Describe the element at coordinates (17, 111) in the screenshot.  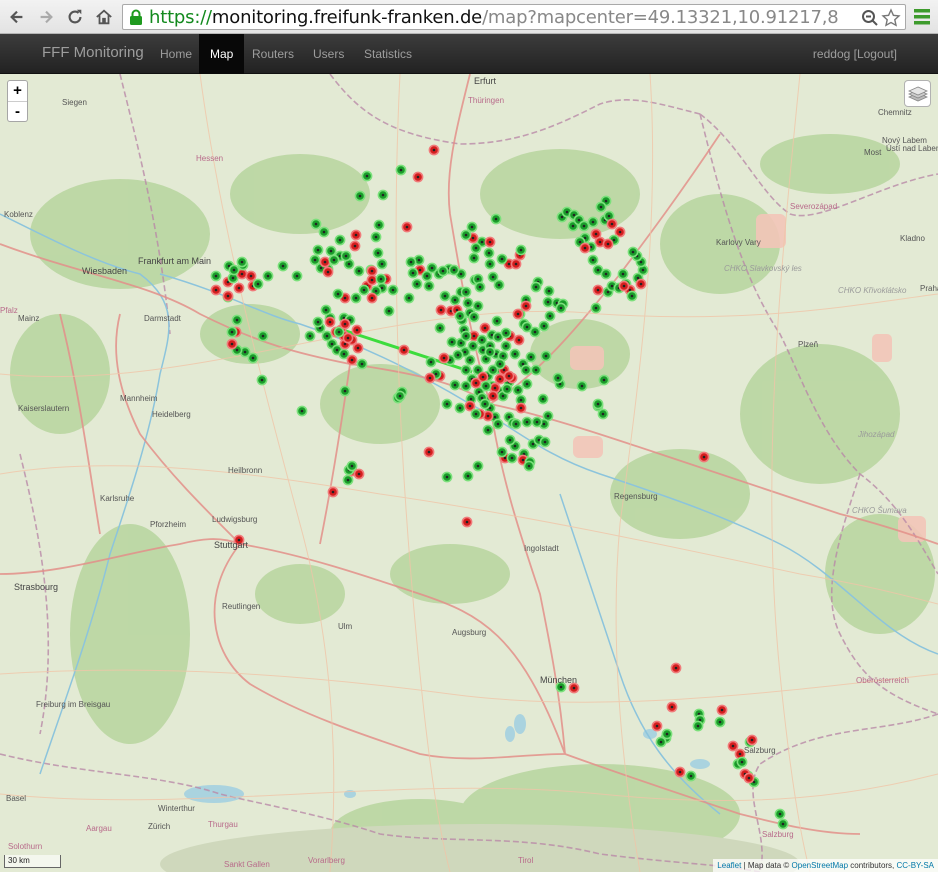
I see `zoom-out-button: -` at that location.